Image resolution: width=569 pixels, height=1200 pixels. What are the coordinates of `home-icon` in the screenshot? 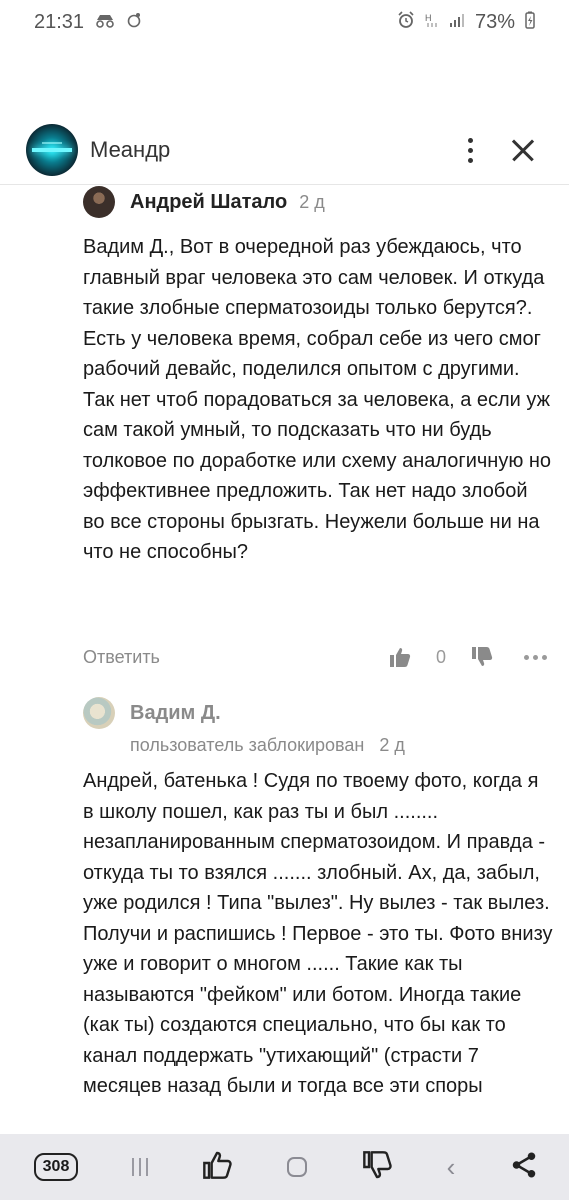 It's located at (297, 1167).